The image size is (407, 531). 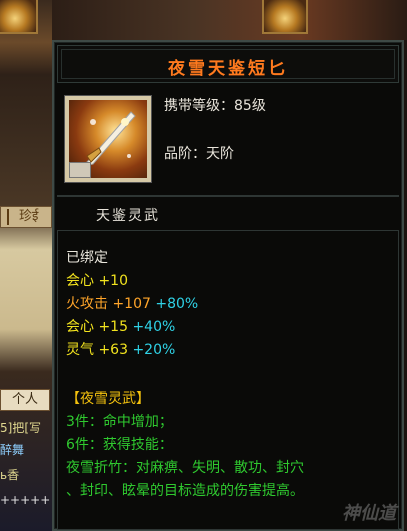 What do you see at coordinates (369, 513) in the screenshot?
I see `watermark-logo: 神仙道` at bounding box center [369, 513].